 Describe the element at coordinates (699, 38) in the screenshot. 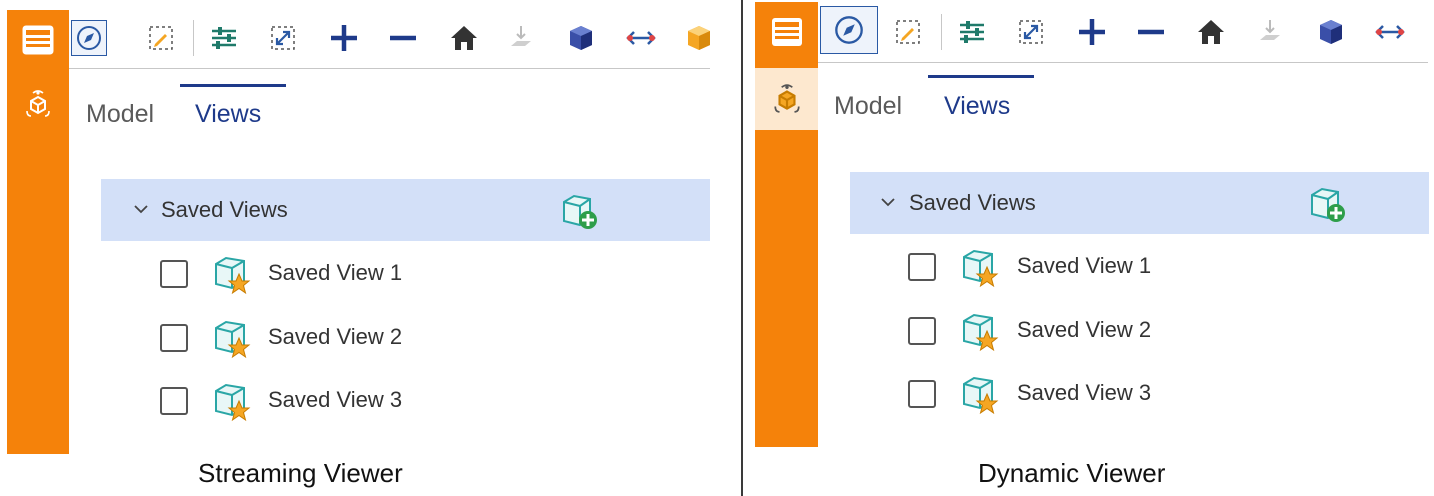

I see `part-icon` at that location.